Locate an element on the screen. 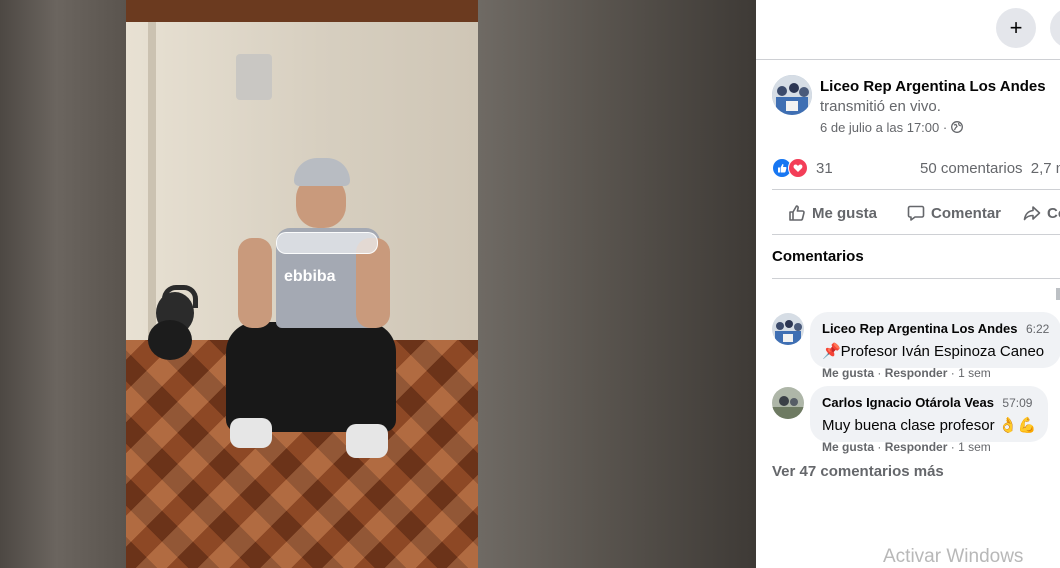  share-button: Co is located at coordinates (1041, 213).